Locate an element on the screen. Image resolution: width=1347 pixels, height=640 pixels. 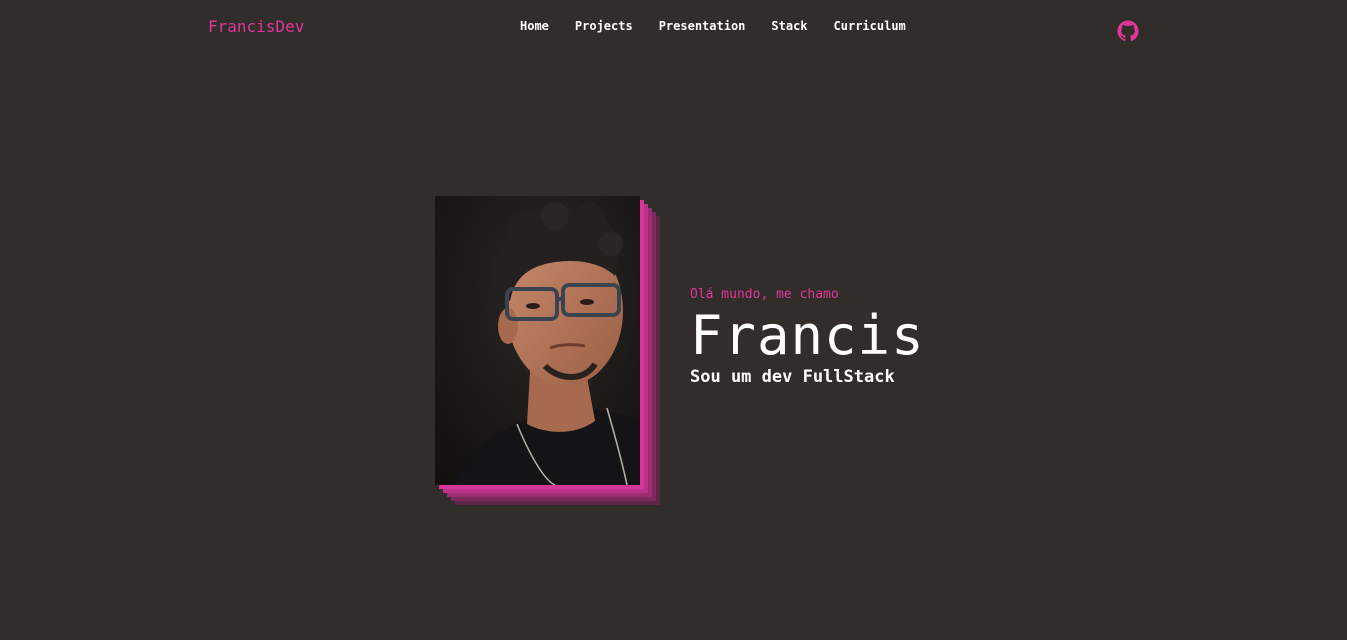
nav-item-stack: Stack is located at coordinates (789, 26).